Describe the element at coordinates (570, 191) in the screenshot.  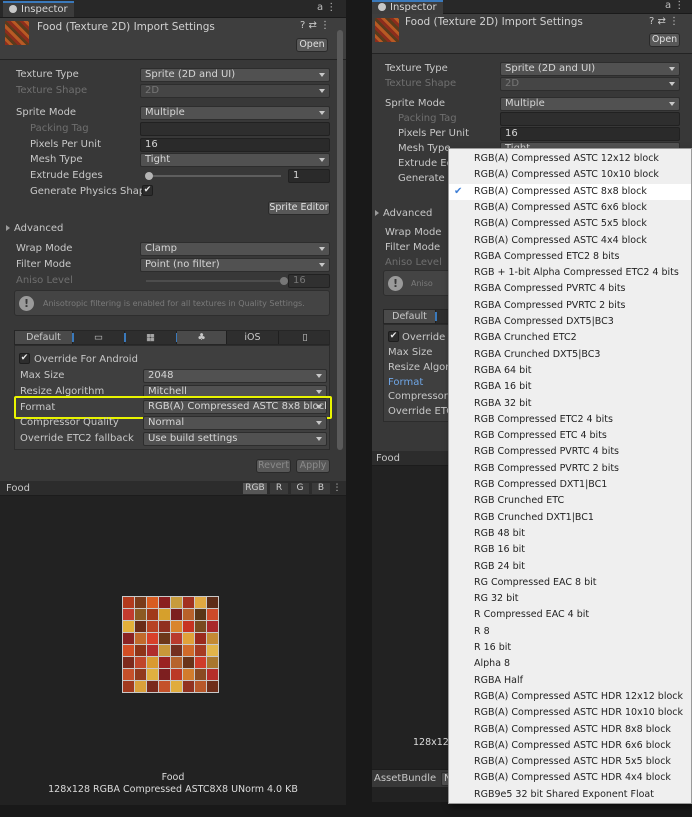
I see `format-menu-item: ✔ RGB(A) Compressed ASTC 8x8 block` at that location.